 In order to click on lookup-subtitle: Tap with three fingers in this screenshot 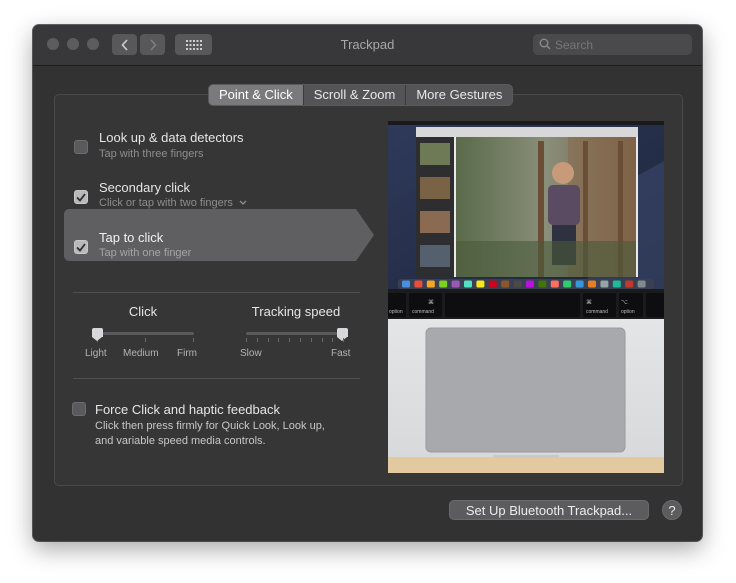, I will do `click(151, 154)`.